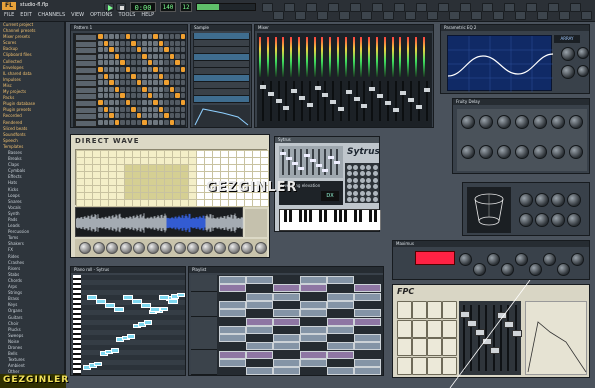 Image resolution: width=595 pixels, height=388 pixels. I want to click on channel-row, so click(221, 50).